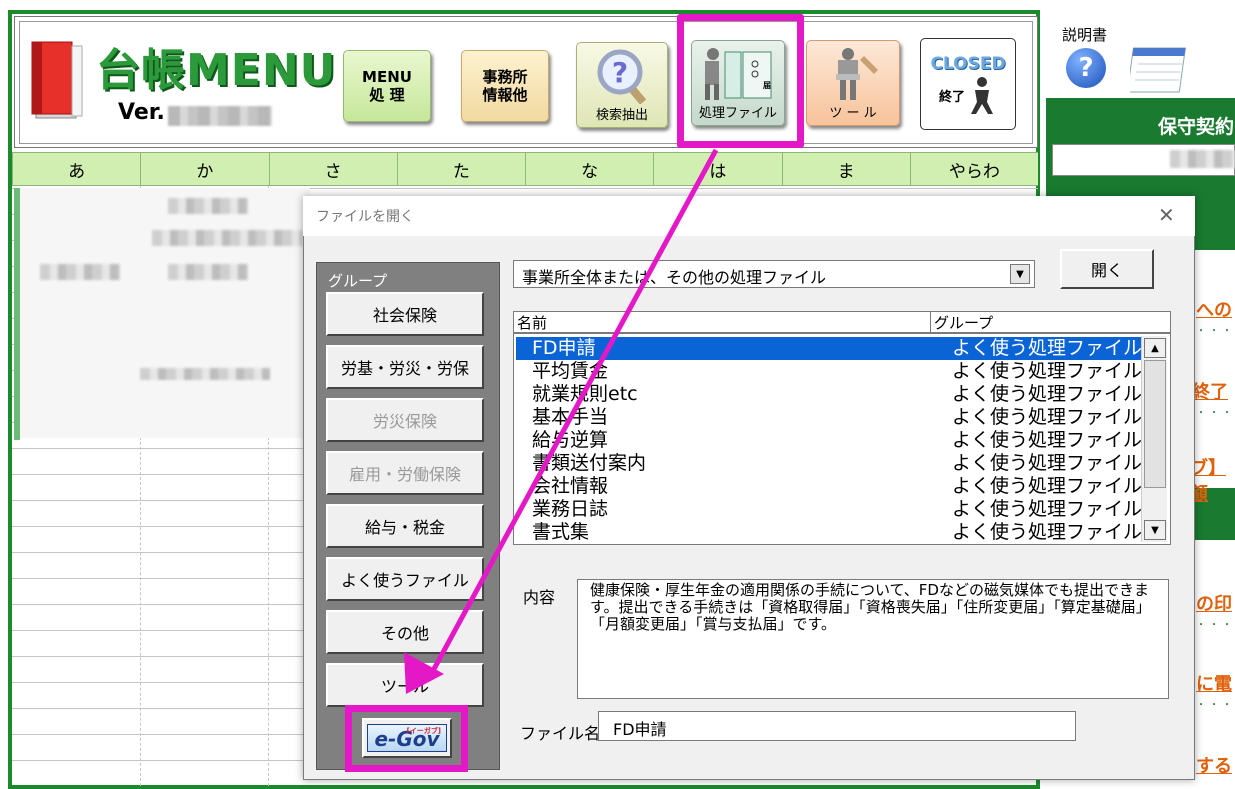 The width and height of the screenshot is (1235, 789). What do you see at coordinates (1214, 309) in the screenshot?
I see `side-link: への` at bounding box center [1214, 309].